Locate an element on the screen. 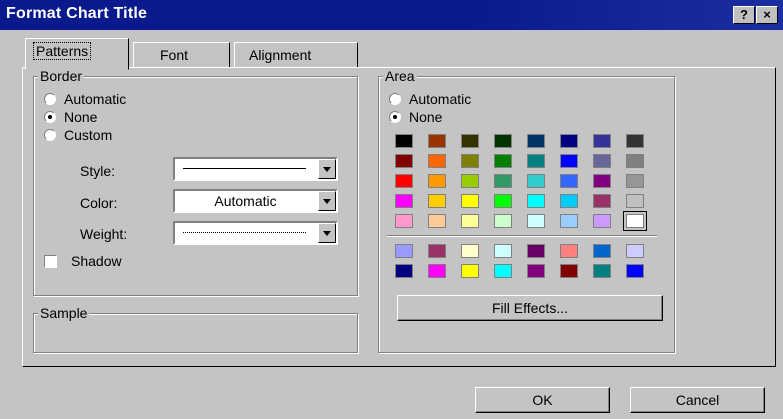 The width and height of the screenshot is (783, 419). border-custom-radio: Custom is located at coordinates (78, 135).